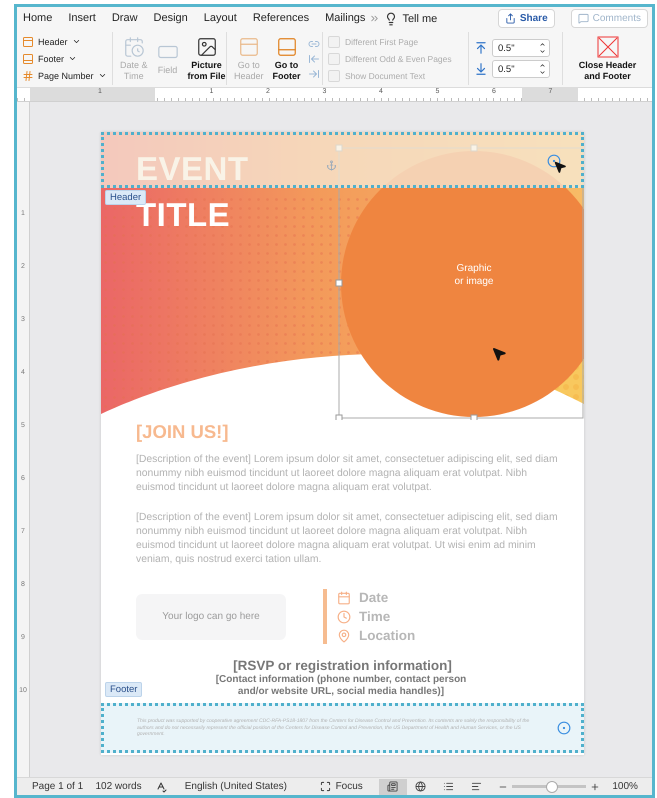  What do you see at coordinates (499, 354) in the screenshot?
I see `move-cursor-icon` at bounding box center [499, 354].